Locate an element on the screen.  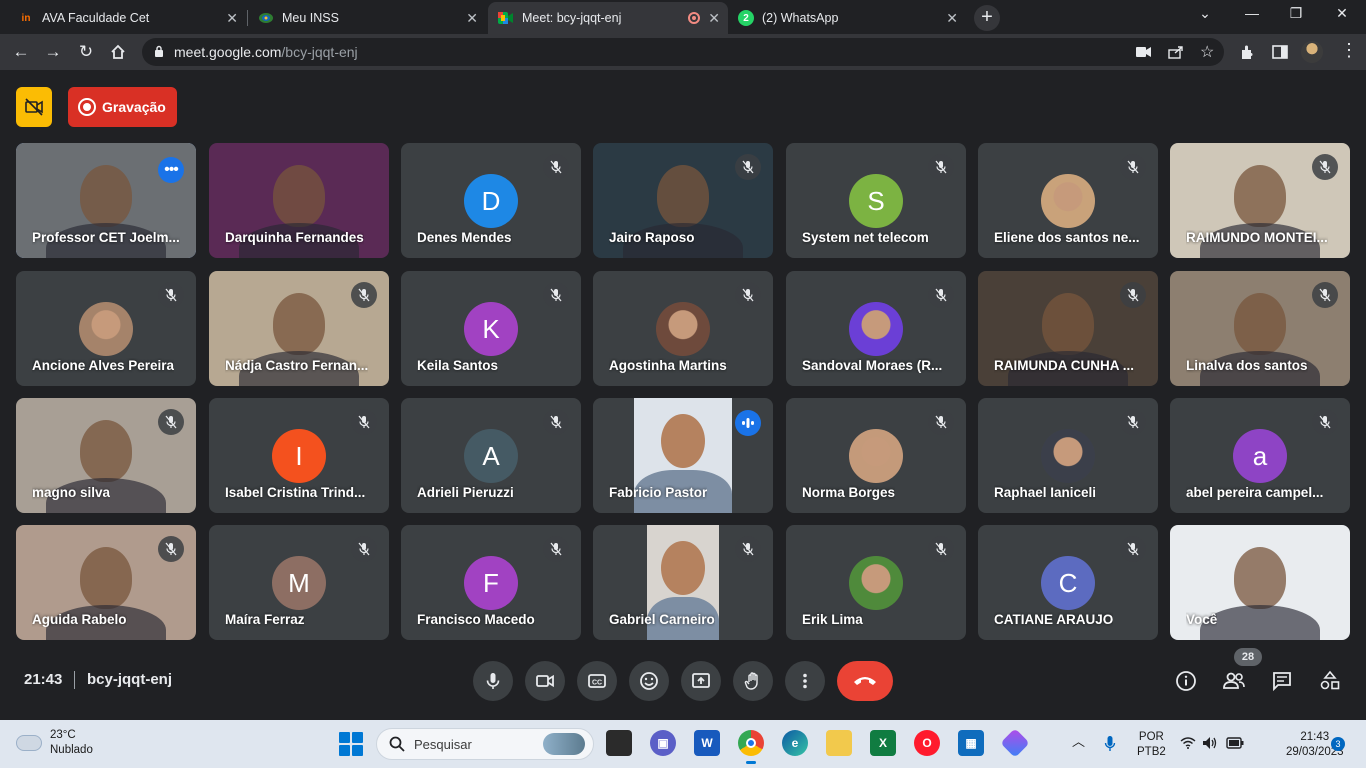
opera-icon: O is located at coordinates (927, 743).